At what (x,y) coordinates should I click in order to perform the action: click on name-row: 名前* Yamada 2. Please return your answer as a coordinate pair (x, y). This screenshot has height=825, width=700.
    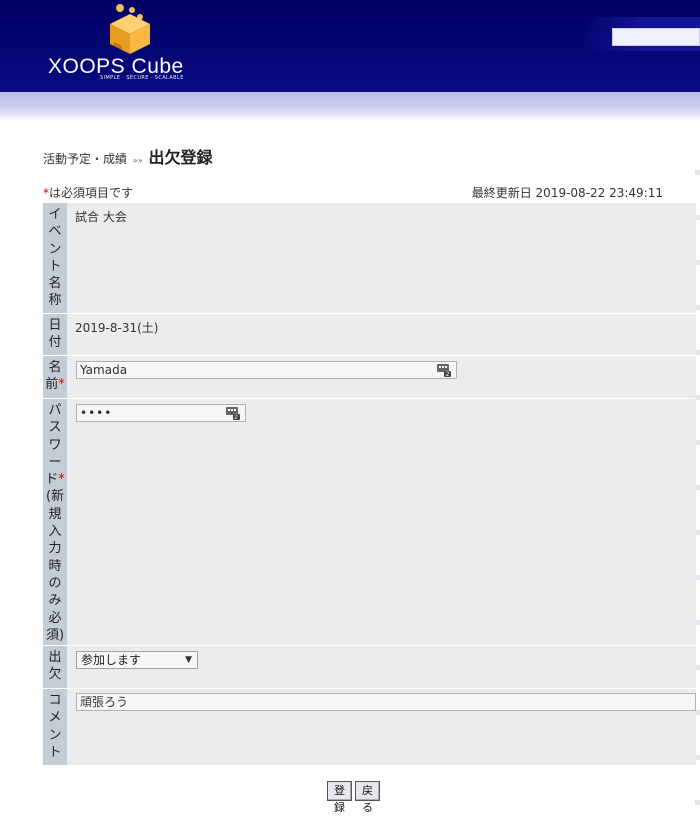
    Looking at the image, I should click on (369, 377).